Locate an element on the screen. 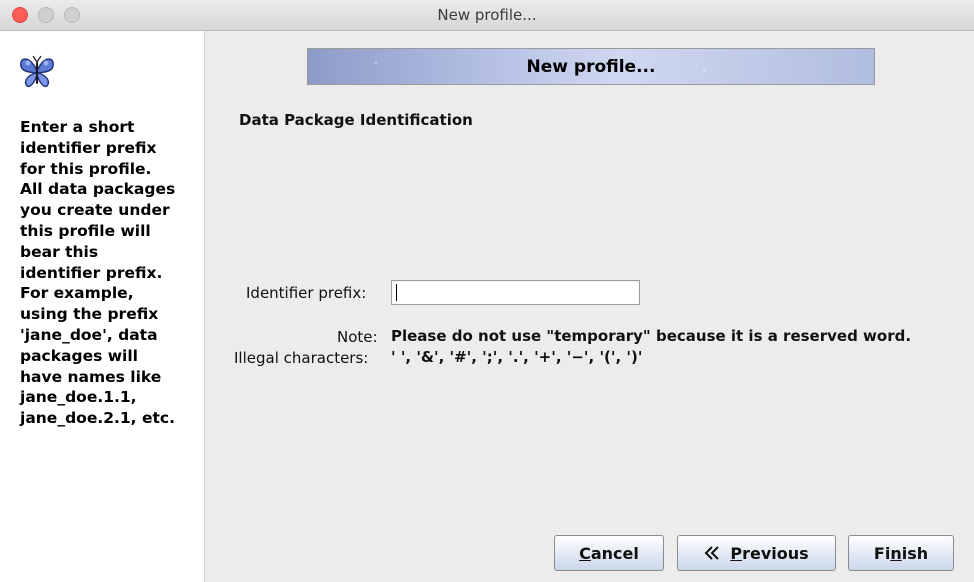  previous-mnemonic: P is located at coordinates (736, 553).